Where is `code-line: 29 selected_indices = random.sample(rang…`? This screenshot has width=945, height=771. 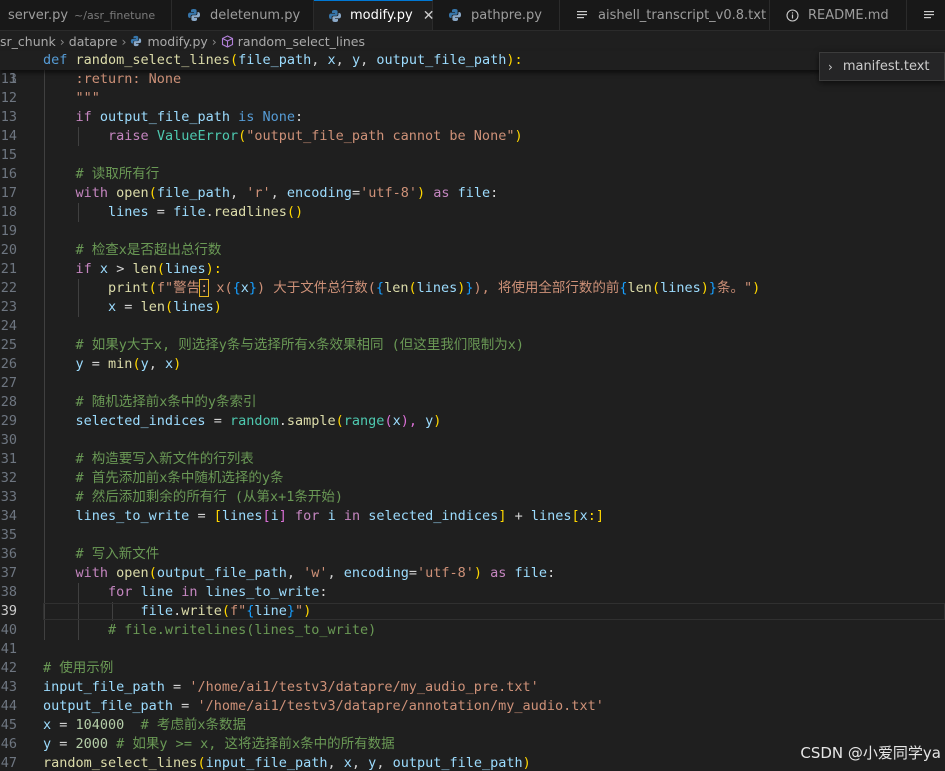
code-line: 29 selected_indices = random.sample(rang… is located at coordinates (472, 421).